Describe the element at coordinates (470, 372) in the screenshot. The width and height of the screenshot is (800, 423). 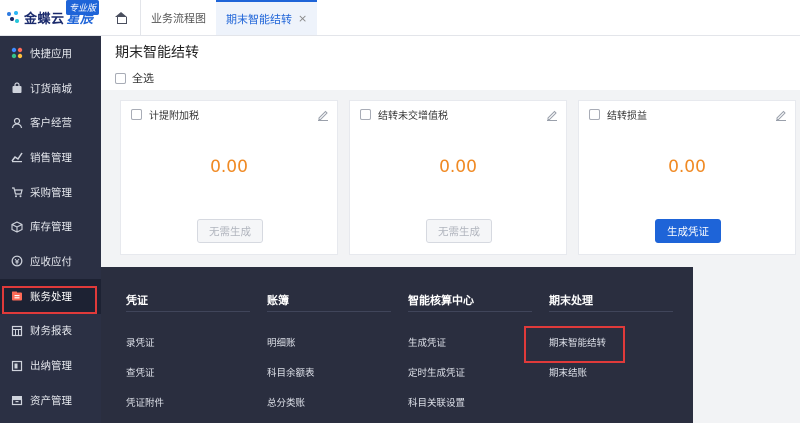
I see `menu-item-scheduled-voucher: 定时生成凭证` at that location.